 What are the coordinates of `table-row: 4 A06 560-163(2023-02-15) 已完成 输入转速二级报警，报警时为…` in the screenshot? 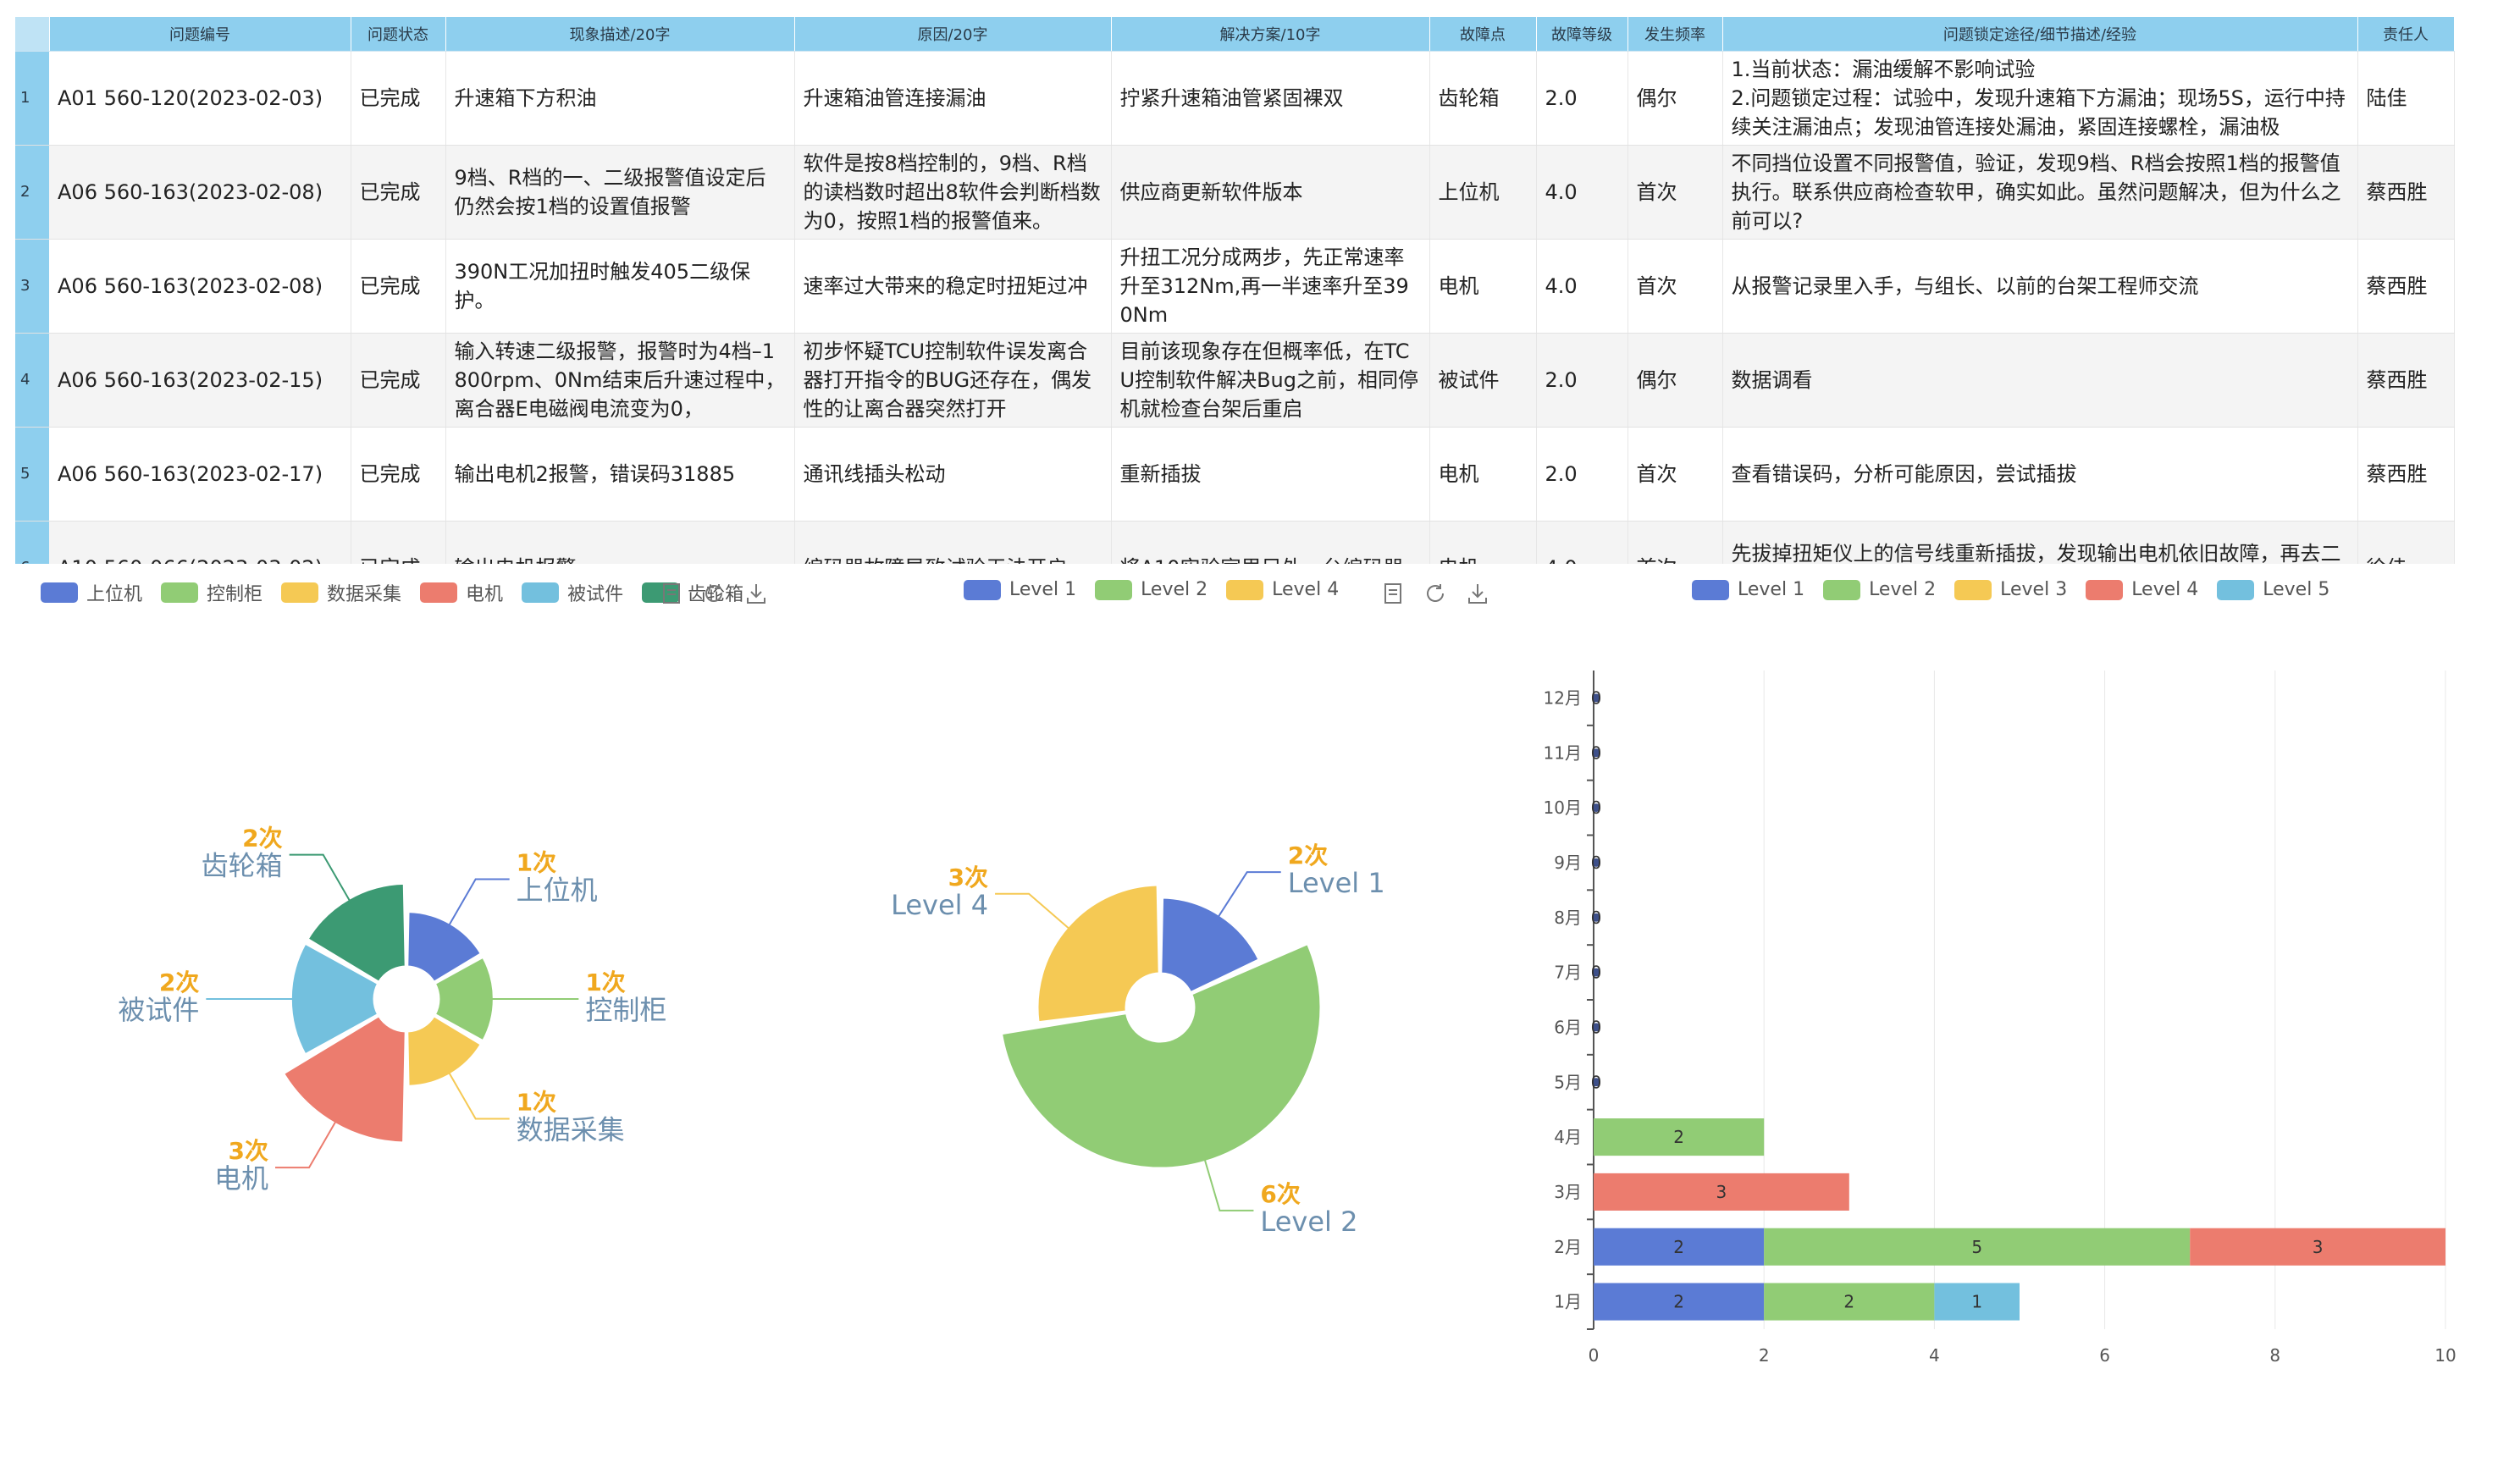 It's located at (1235, 381).